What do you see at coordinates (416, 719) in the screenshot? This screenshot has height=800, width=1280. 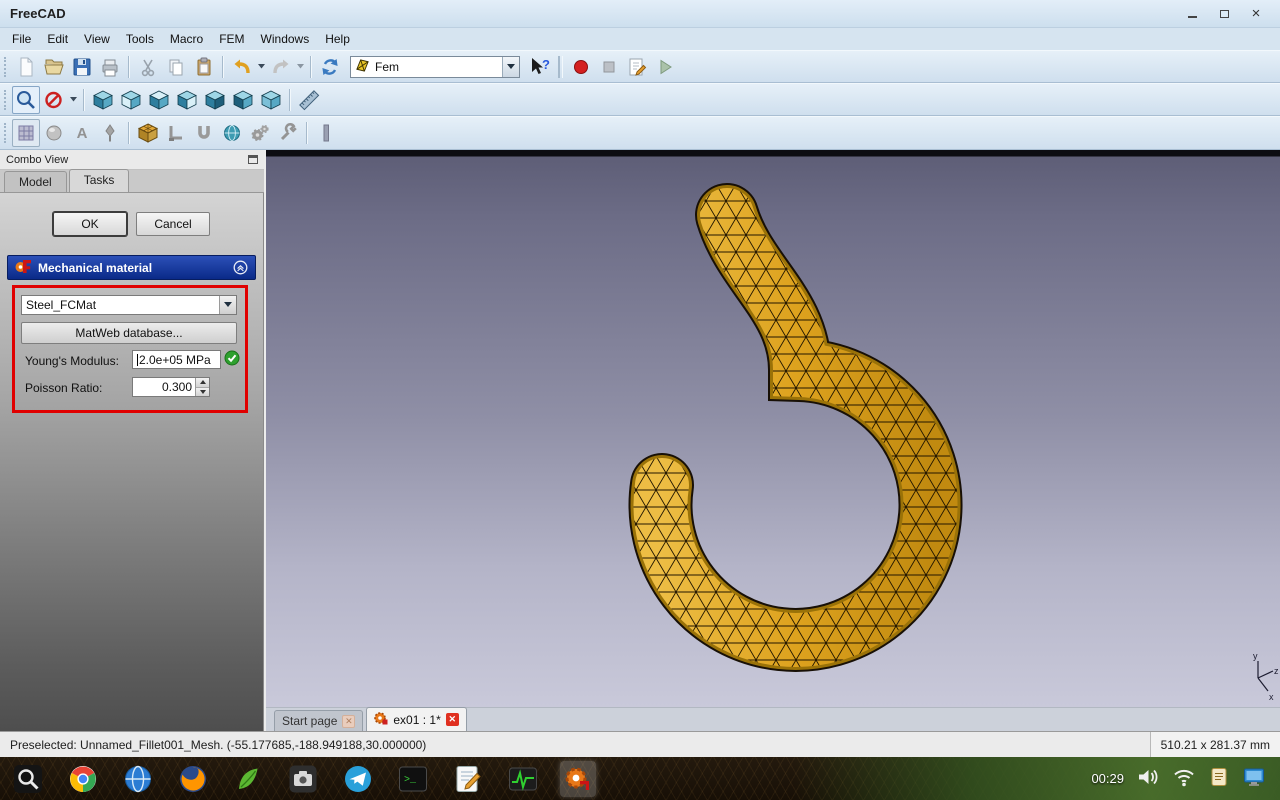 I see `tab-document-ex01: ex01 : 1* ✕` at bounding box center [416, 719].